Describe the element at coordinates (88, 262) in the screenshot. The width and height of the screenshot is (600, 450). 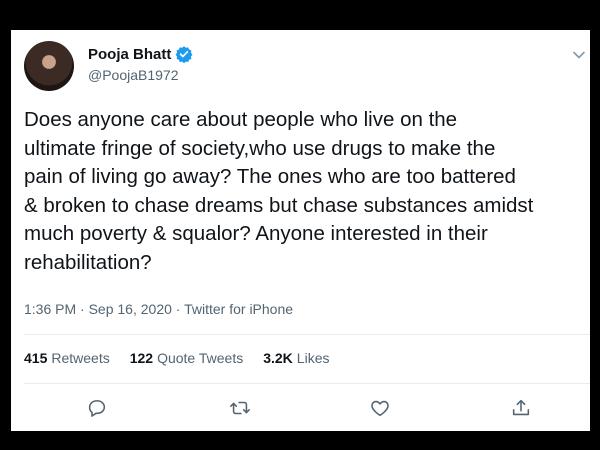
I see `tweet-text-line: rehabilitation?` at that location.